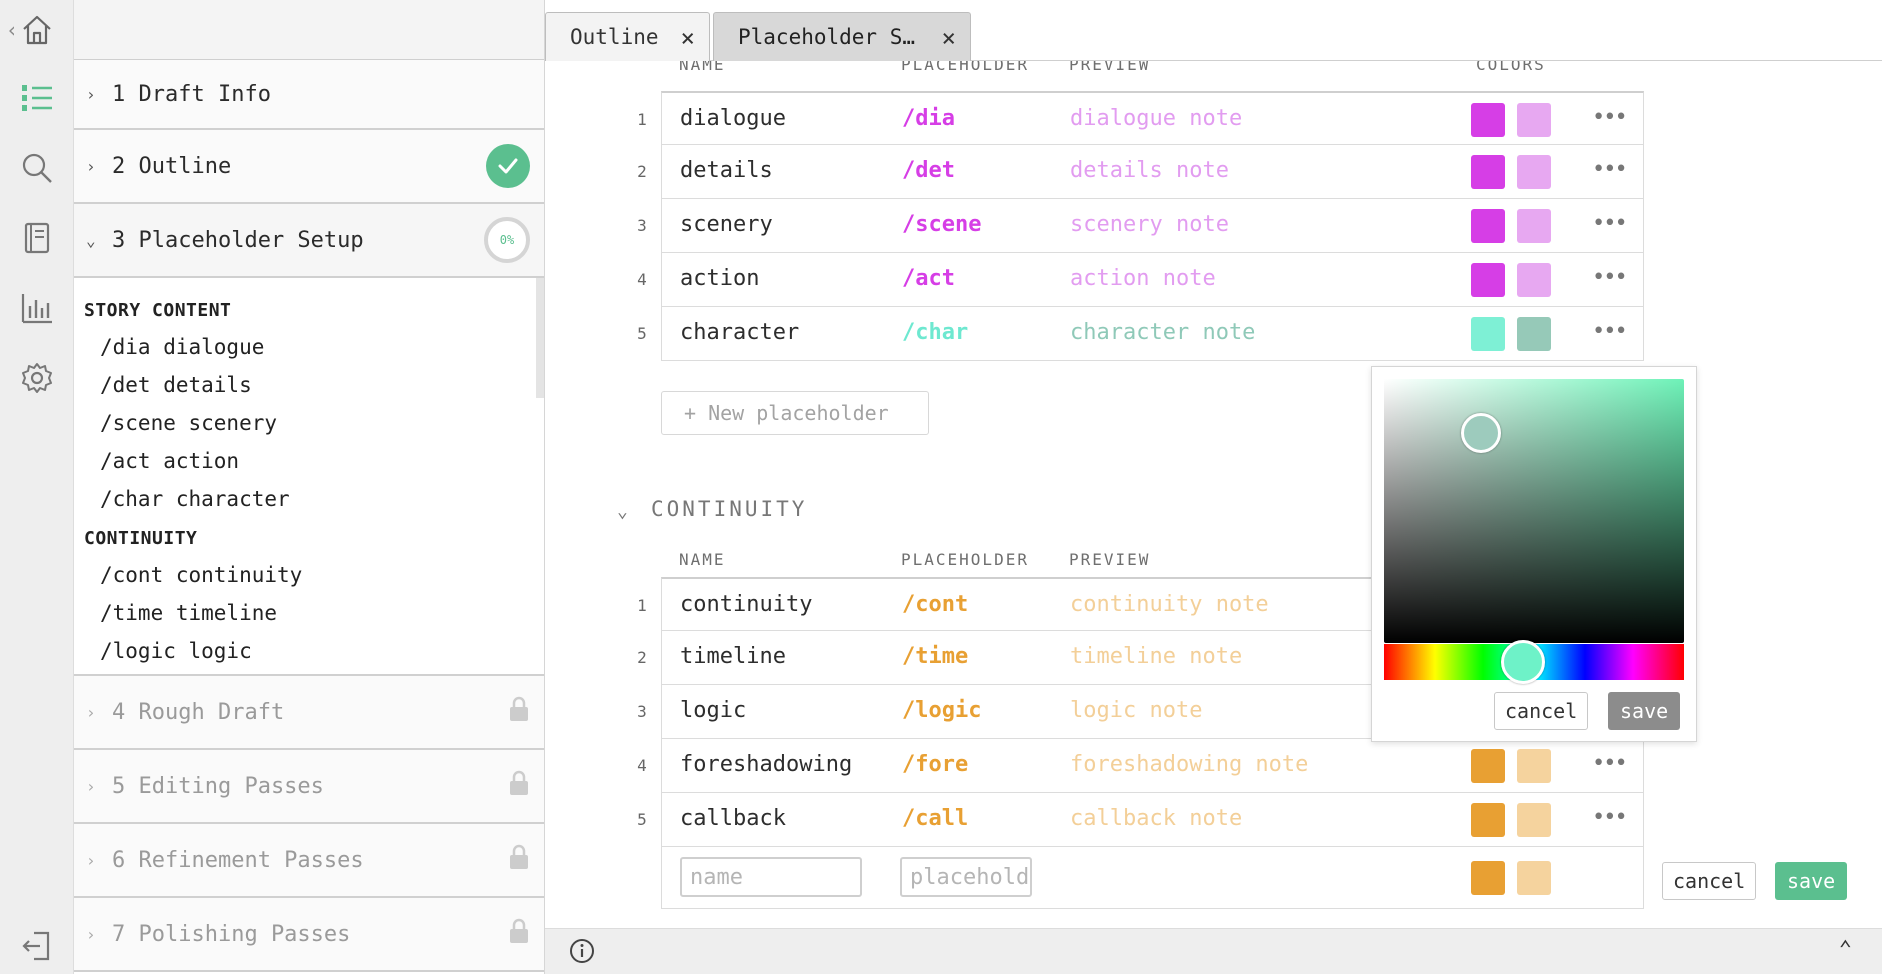  What do you see at coordinates (1140, 334) in the screenshot?
I see `table-row: 5 character /char character note •••` at bounding box center [1140, 334].